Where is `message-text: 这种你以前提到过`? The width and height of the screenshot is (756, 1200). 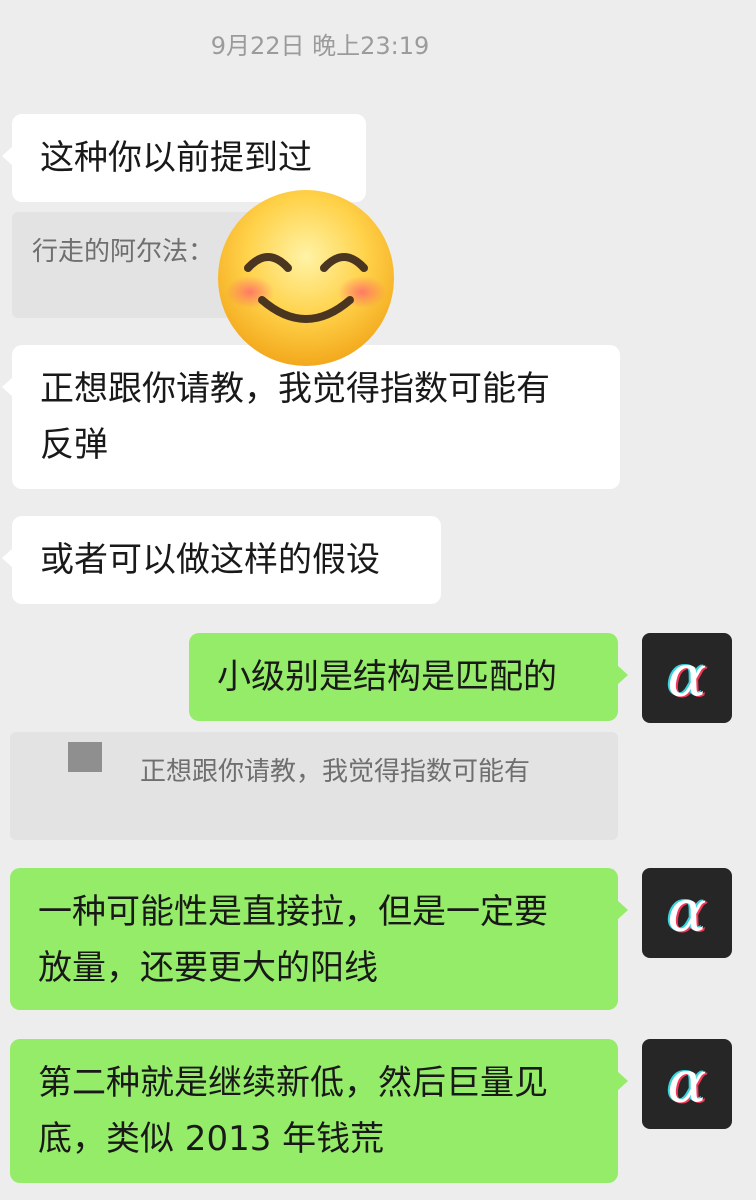
message-text: 这种你以前提到过 is located at coordinates (176, 158).